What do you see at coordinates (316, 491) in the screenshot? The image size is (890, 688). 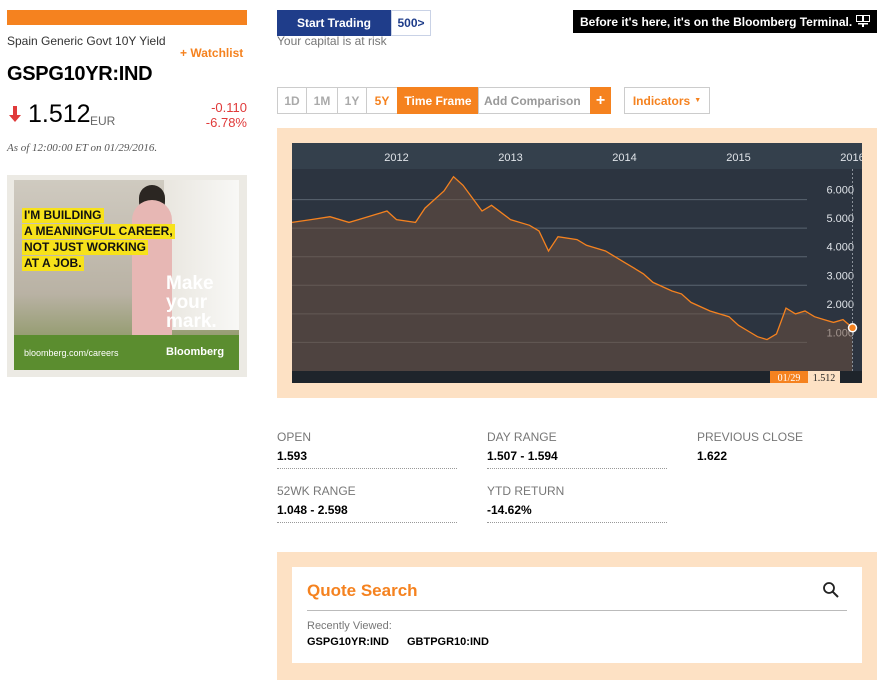 I see `stat-label: 52WK RANGE` at bounding box center [316, 491].